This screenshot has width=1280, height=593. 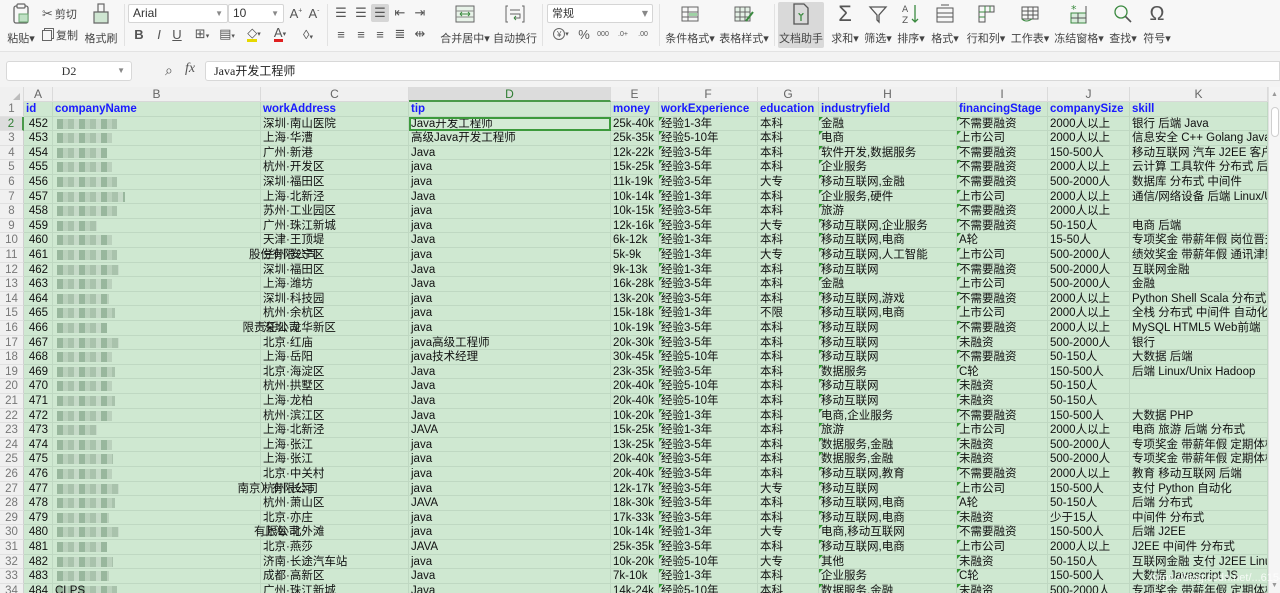 What do you see at coordinates (38, 401) in the screenshot?
I see `cell-id: 471` at bounding box center [38, 401].